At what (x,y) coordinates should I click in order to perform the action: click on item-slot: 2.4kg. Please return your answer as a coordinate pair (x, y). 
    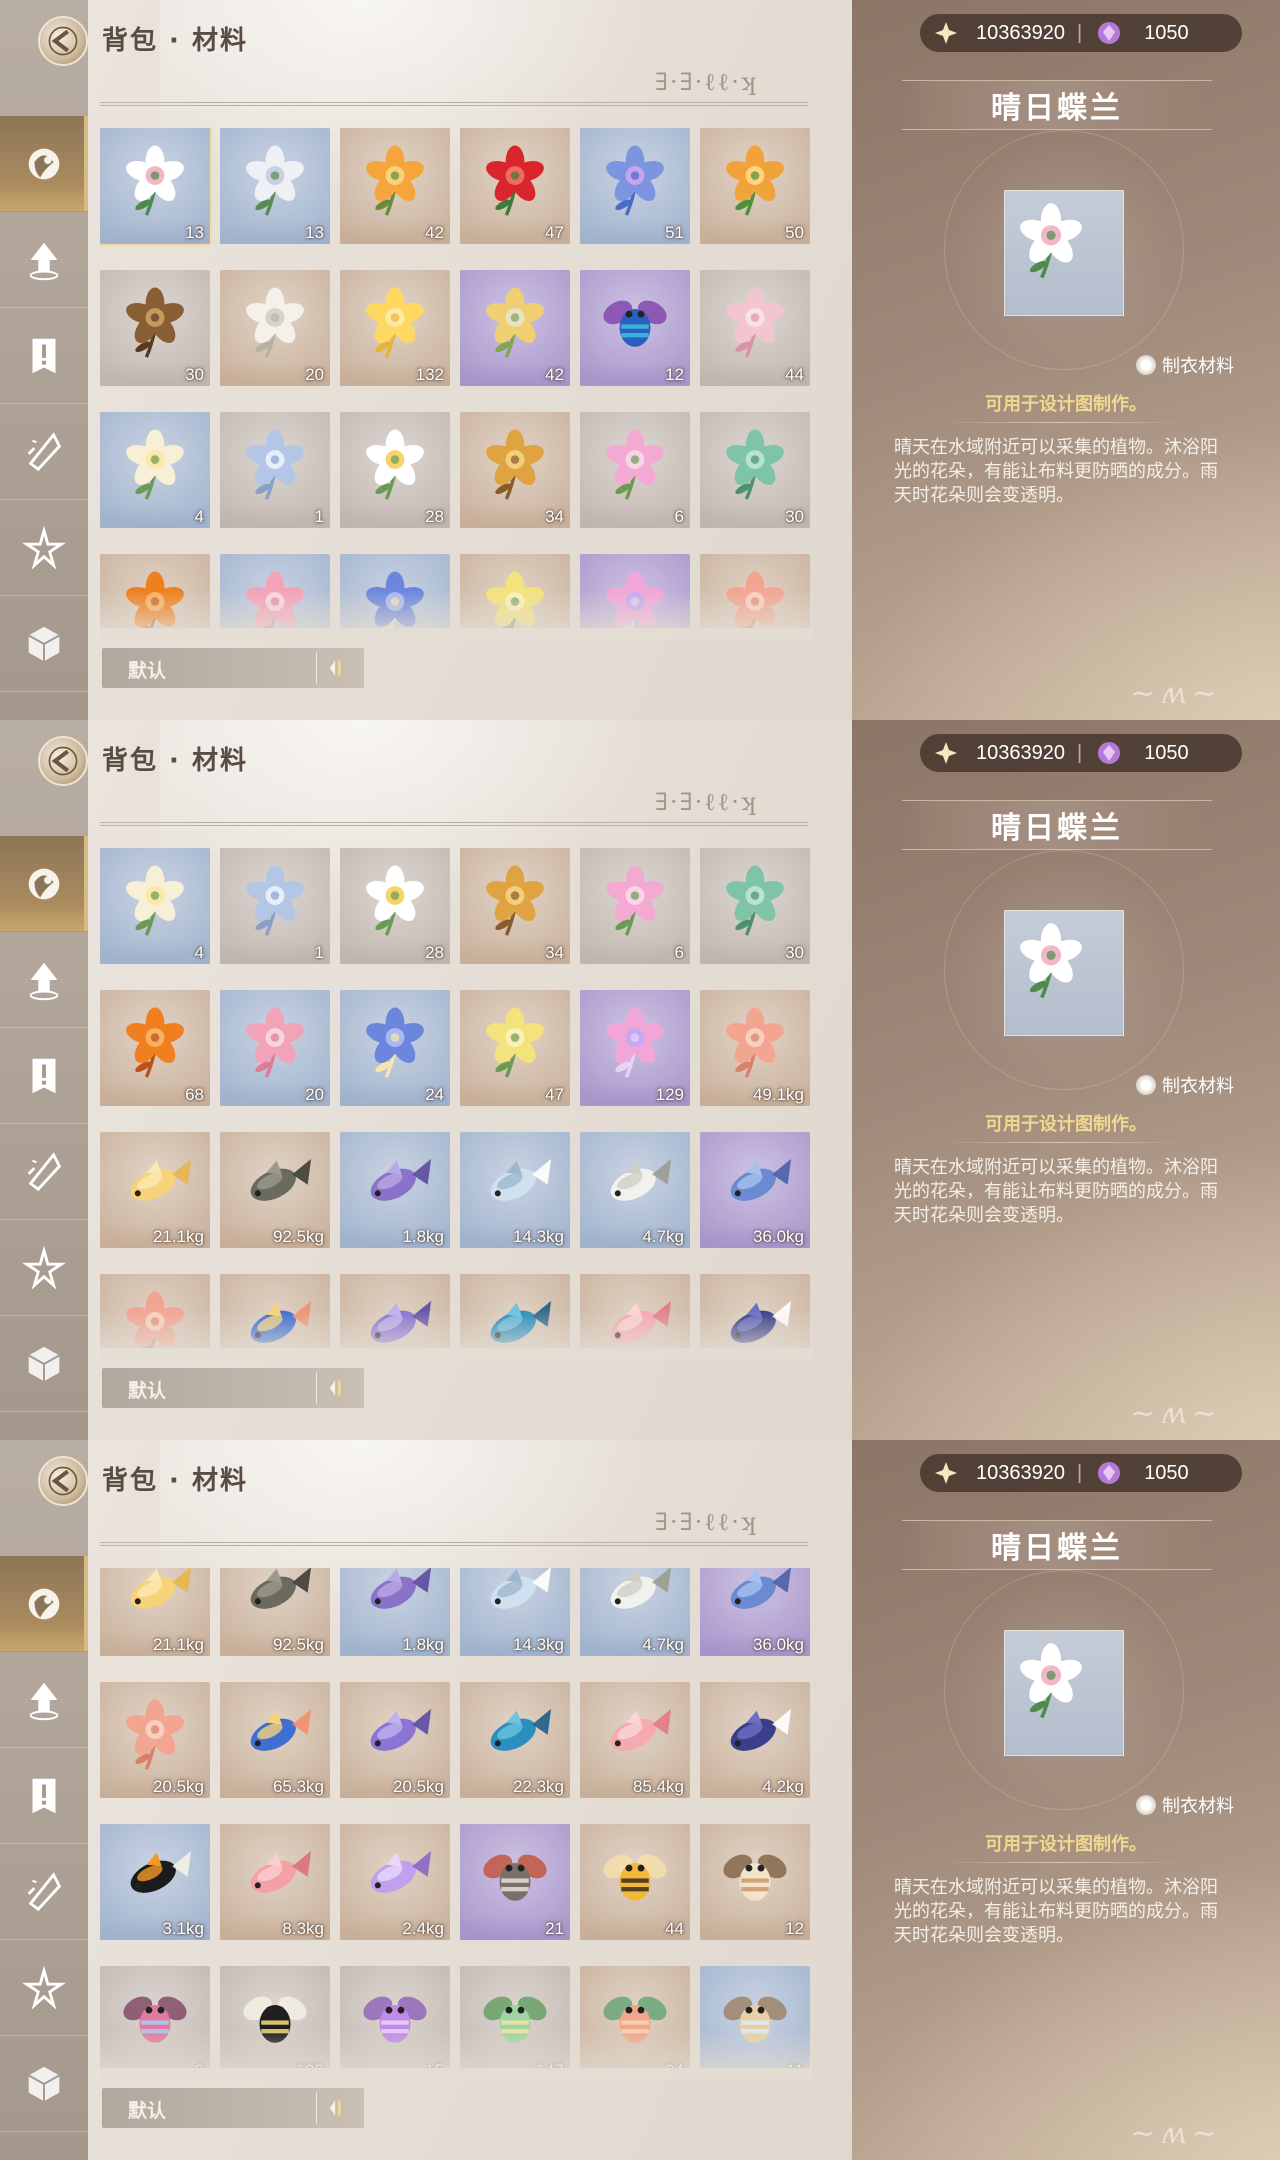
    Looking at the image, I should click on (395, 1882).